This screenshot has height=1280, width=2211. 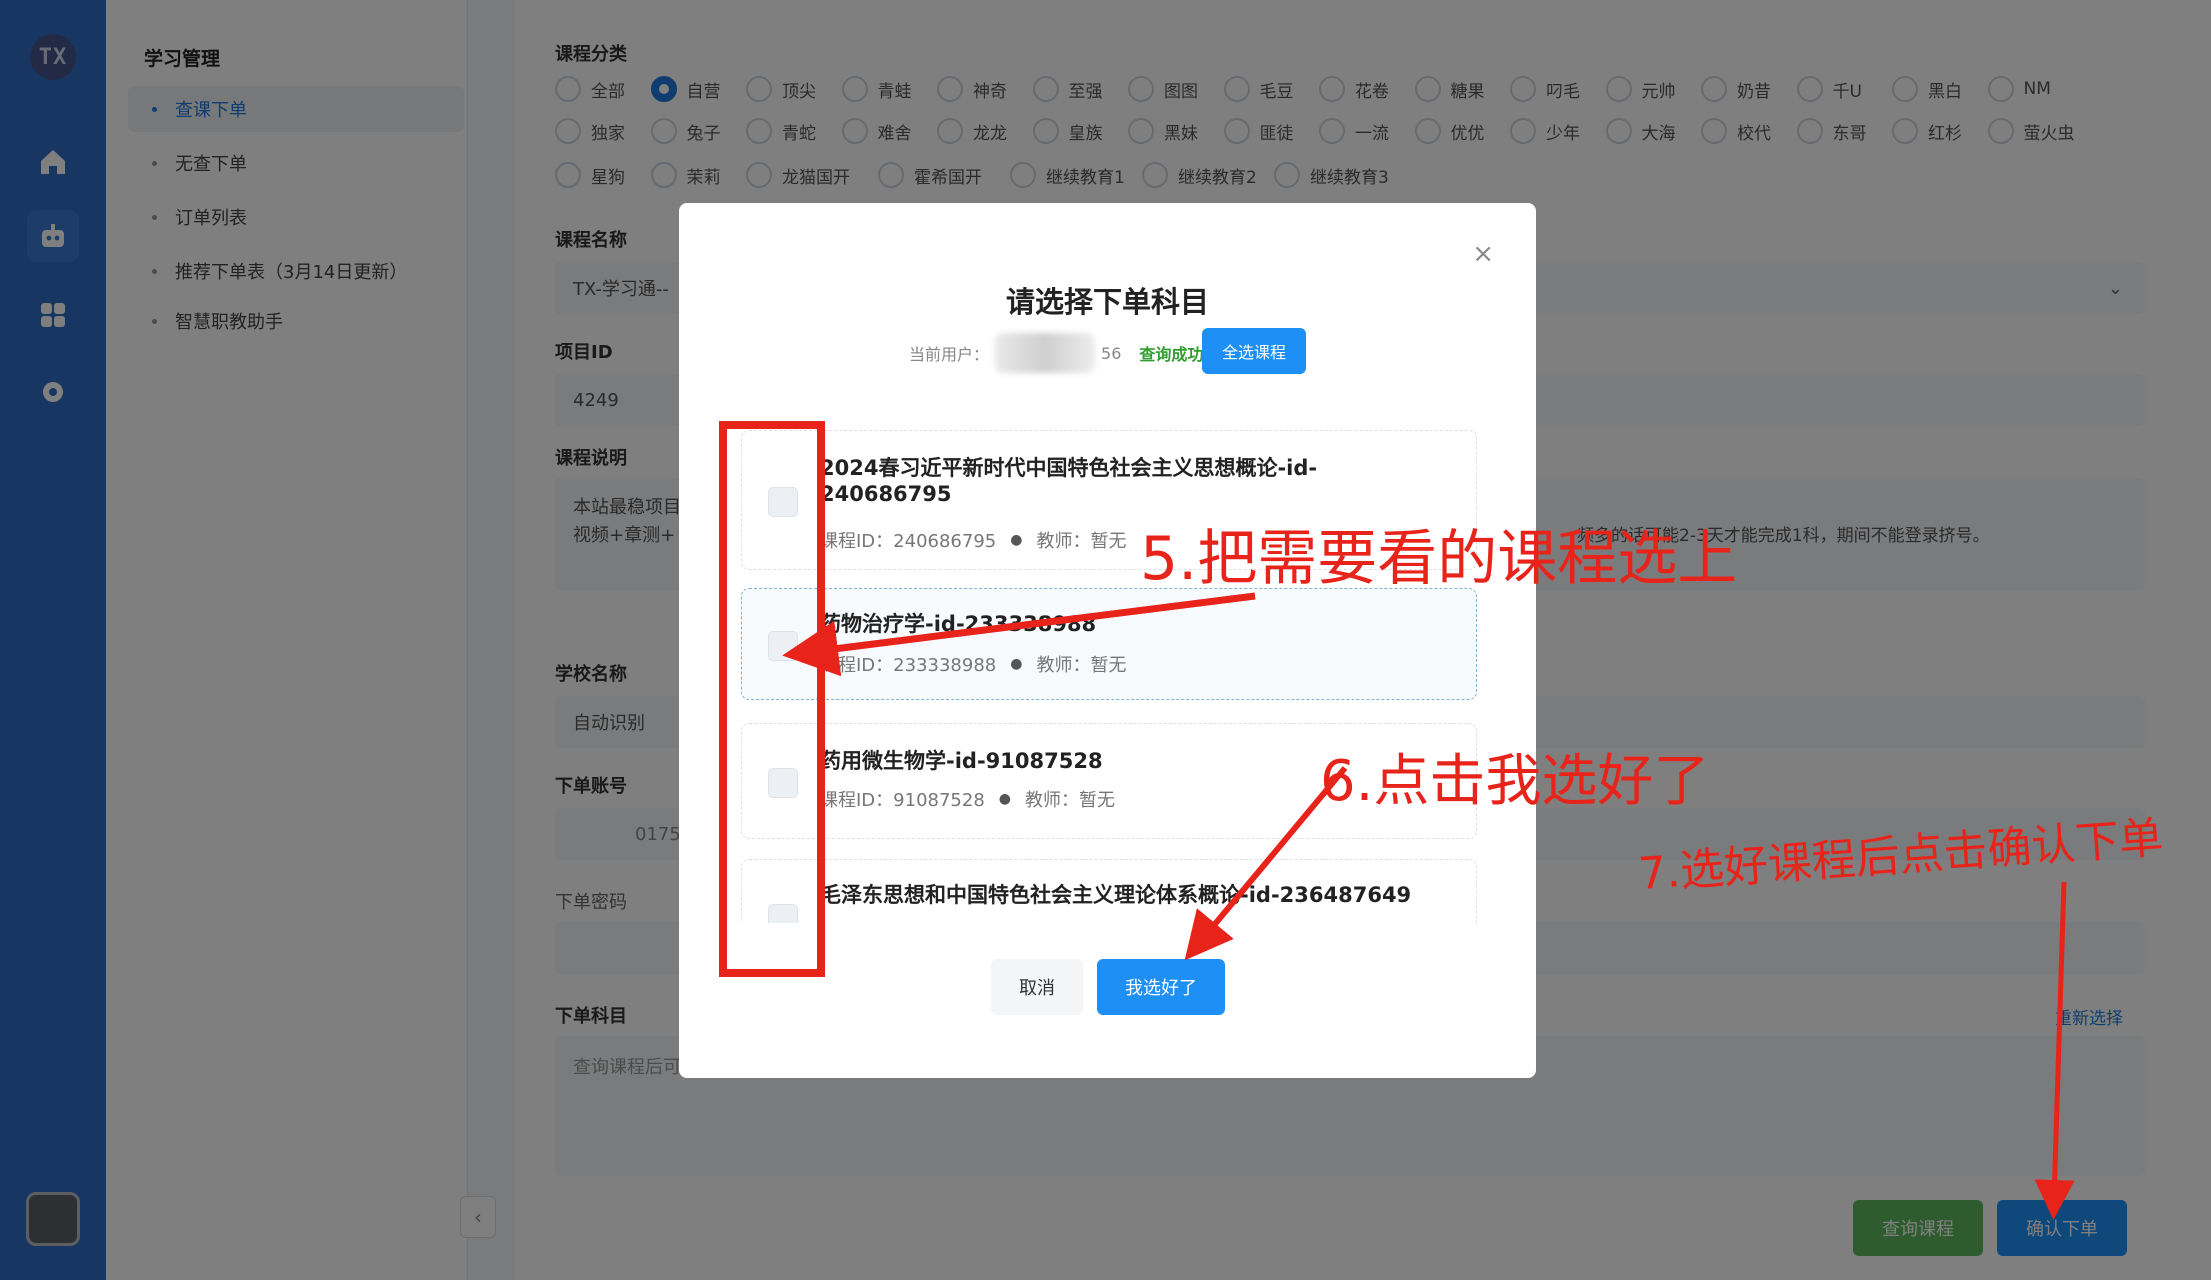 I want to click on checkbox-highlight-box, so click(x=772, y=699).